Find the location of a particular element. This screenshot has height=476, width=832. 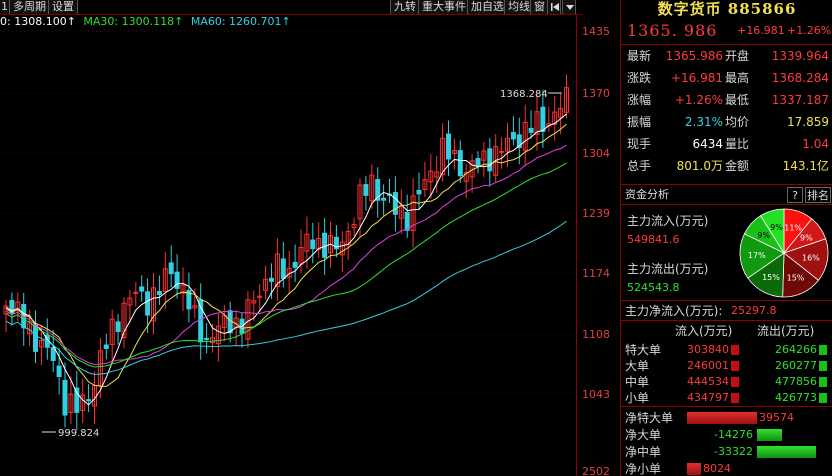

net-flow-row: 净中单 -33322 is located at coordinates (726, 452).